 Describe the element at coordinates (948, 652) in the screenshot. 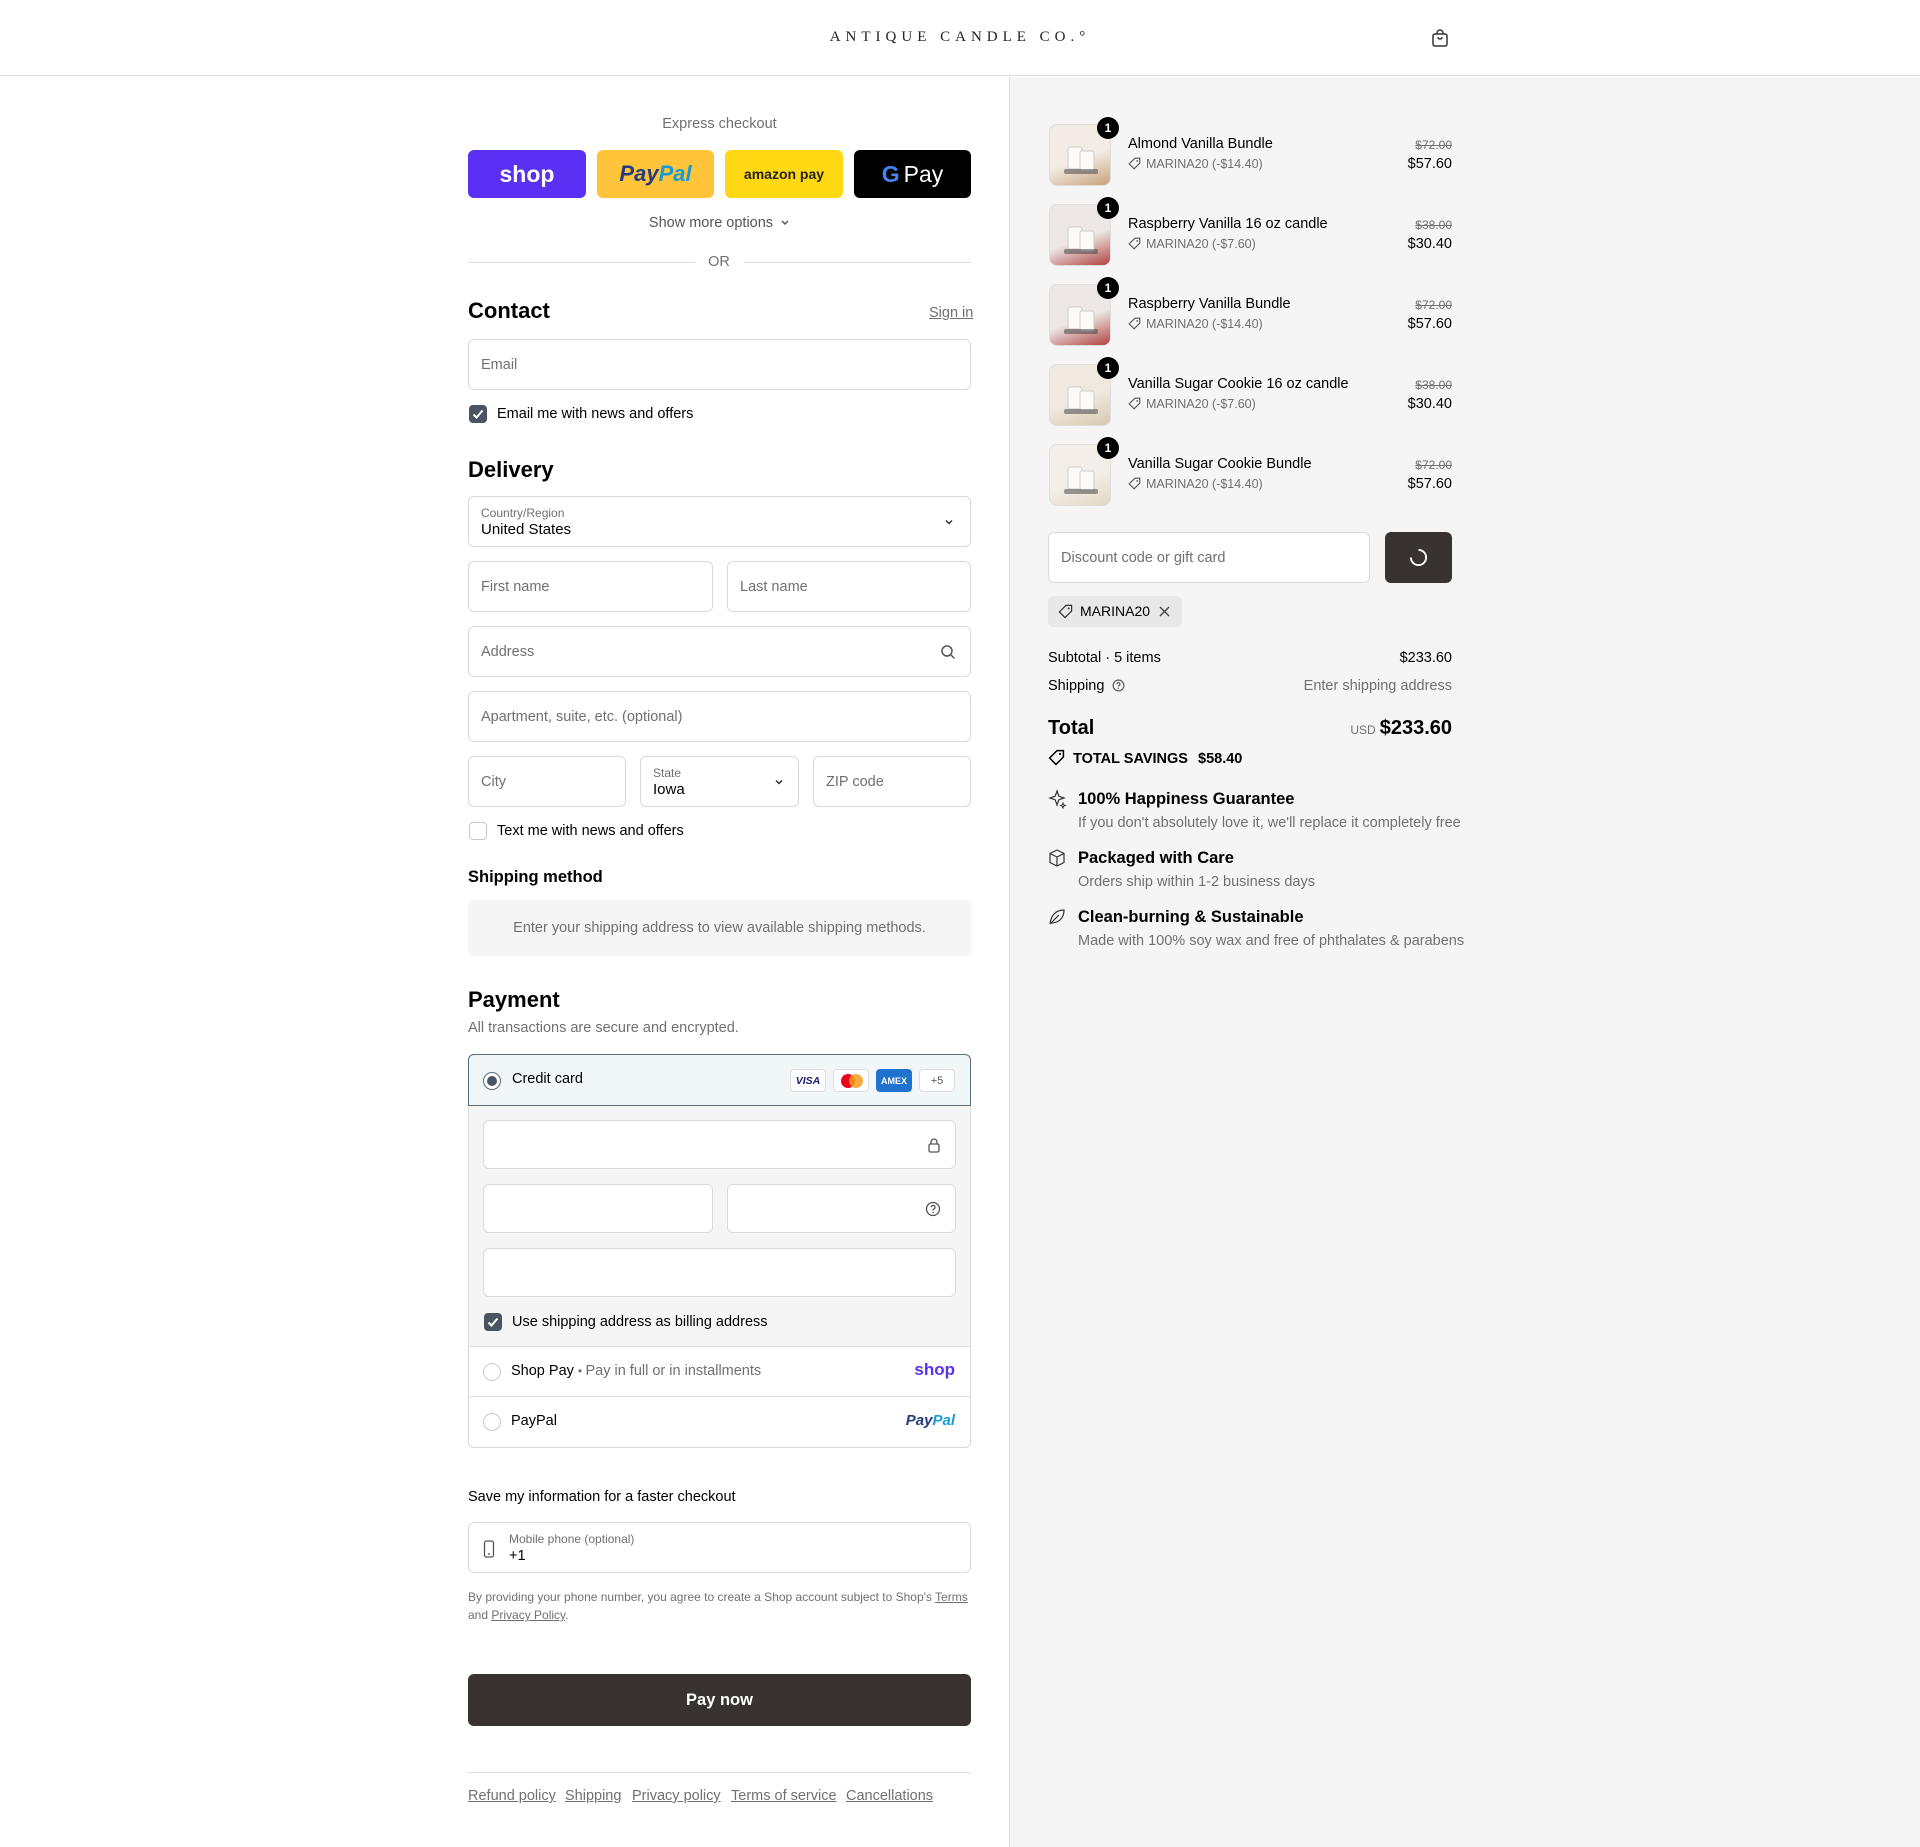

I see `search-icon` at that location.